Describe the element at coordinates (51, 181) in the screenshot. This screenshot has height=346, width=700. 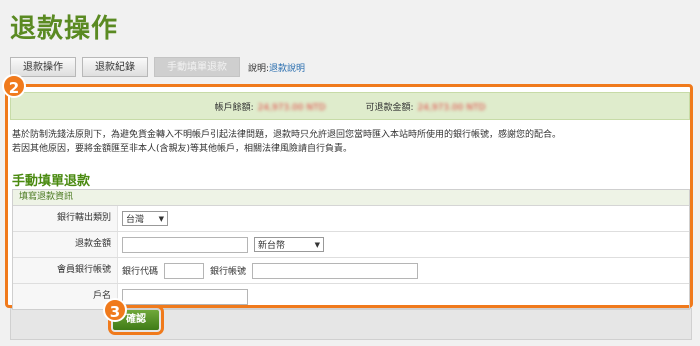
I see `section-title: 手動填單退款` at that location.